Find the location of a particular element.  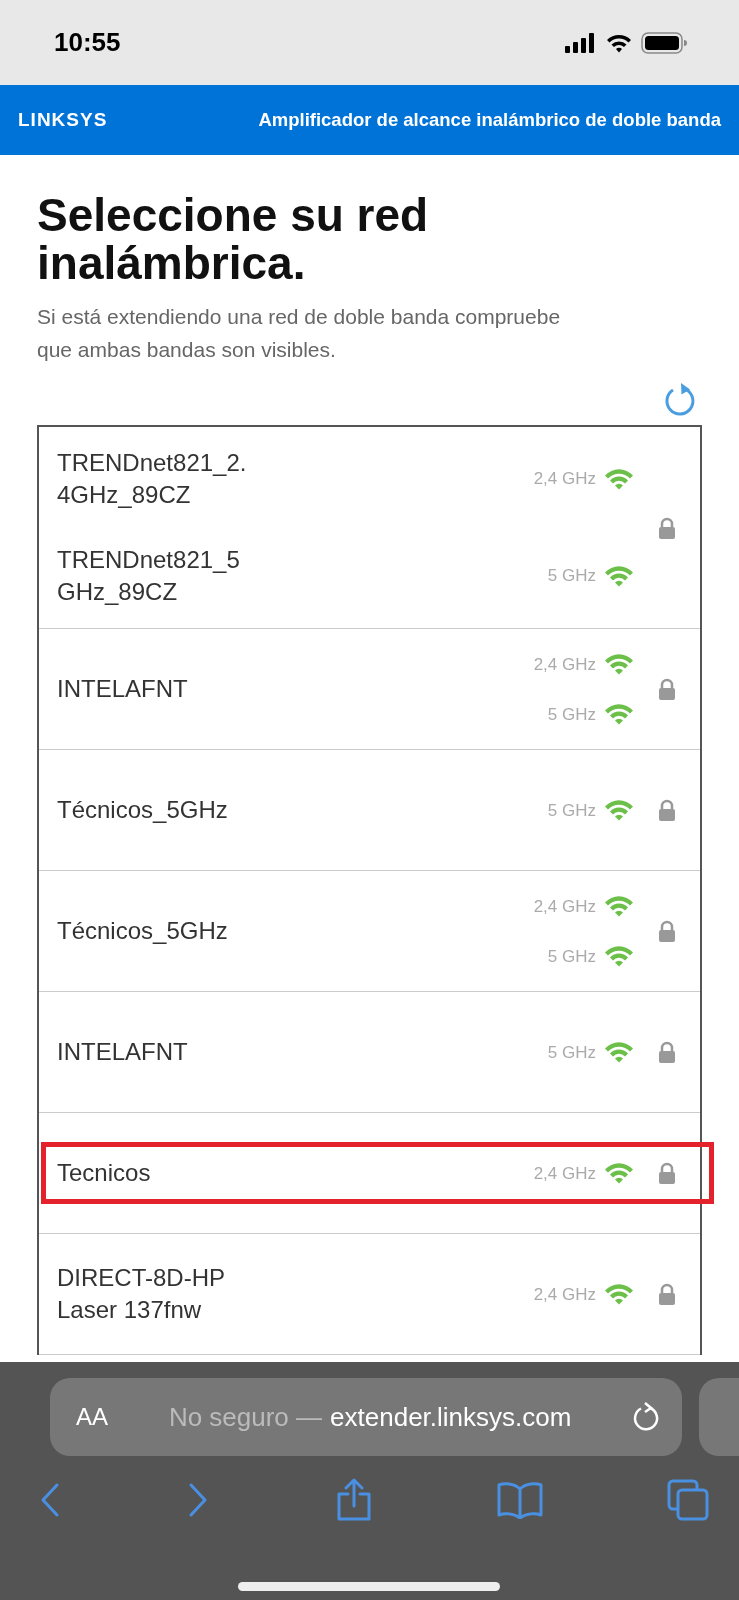

network-row: INTELAFNT 2,4 GHz 5 GHz is located at coordinates (369, 690).